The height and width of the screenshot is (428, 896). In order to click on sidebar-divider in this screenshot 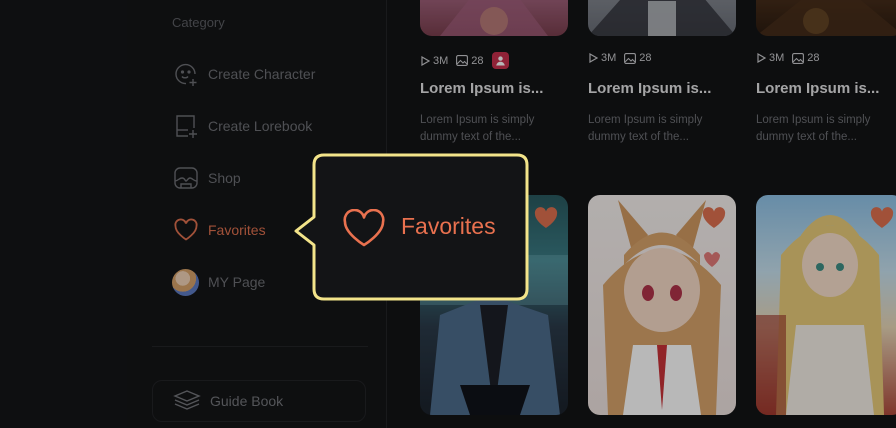, I will do `click(260, 346)`.